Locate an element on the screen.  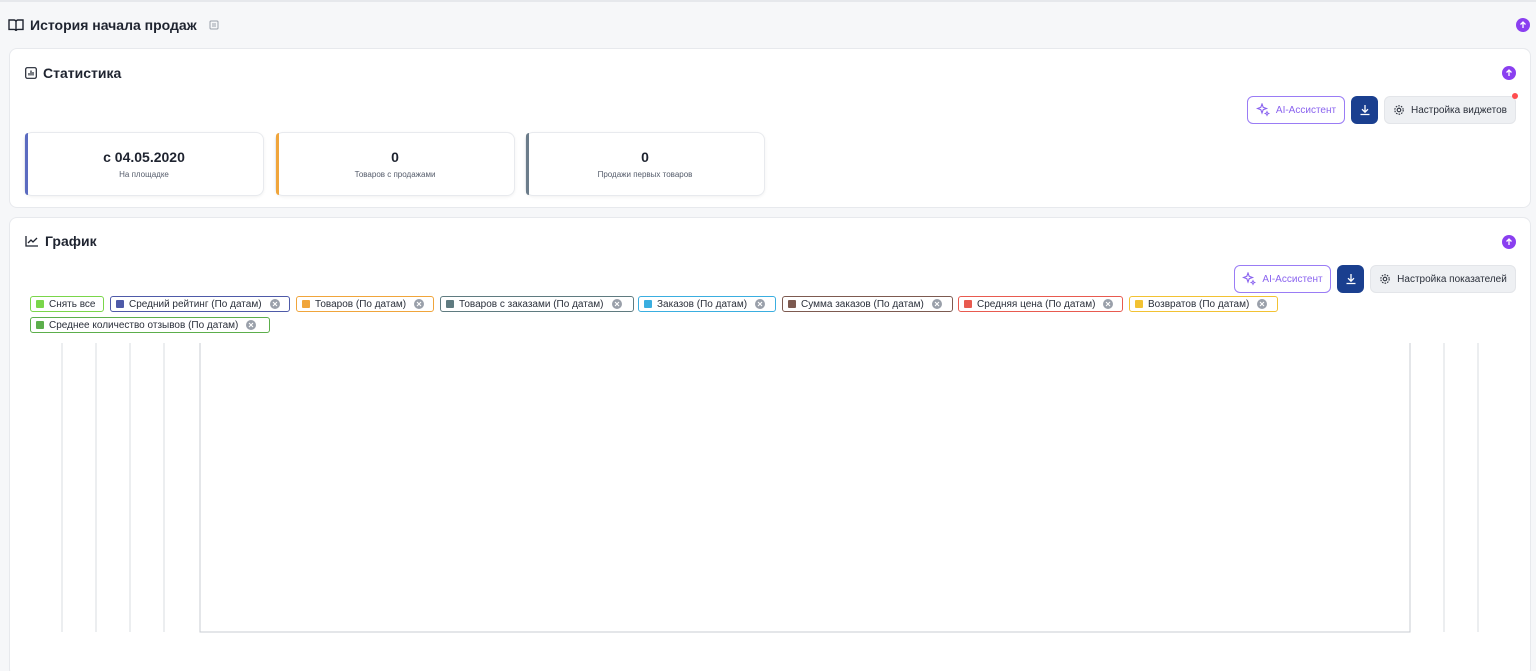
legend-label: Возвратов (По датам) is located at coordinates (1199, 304).